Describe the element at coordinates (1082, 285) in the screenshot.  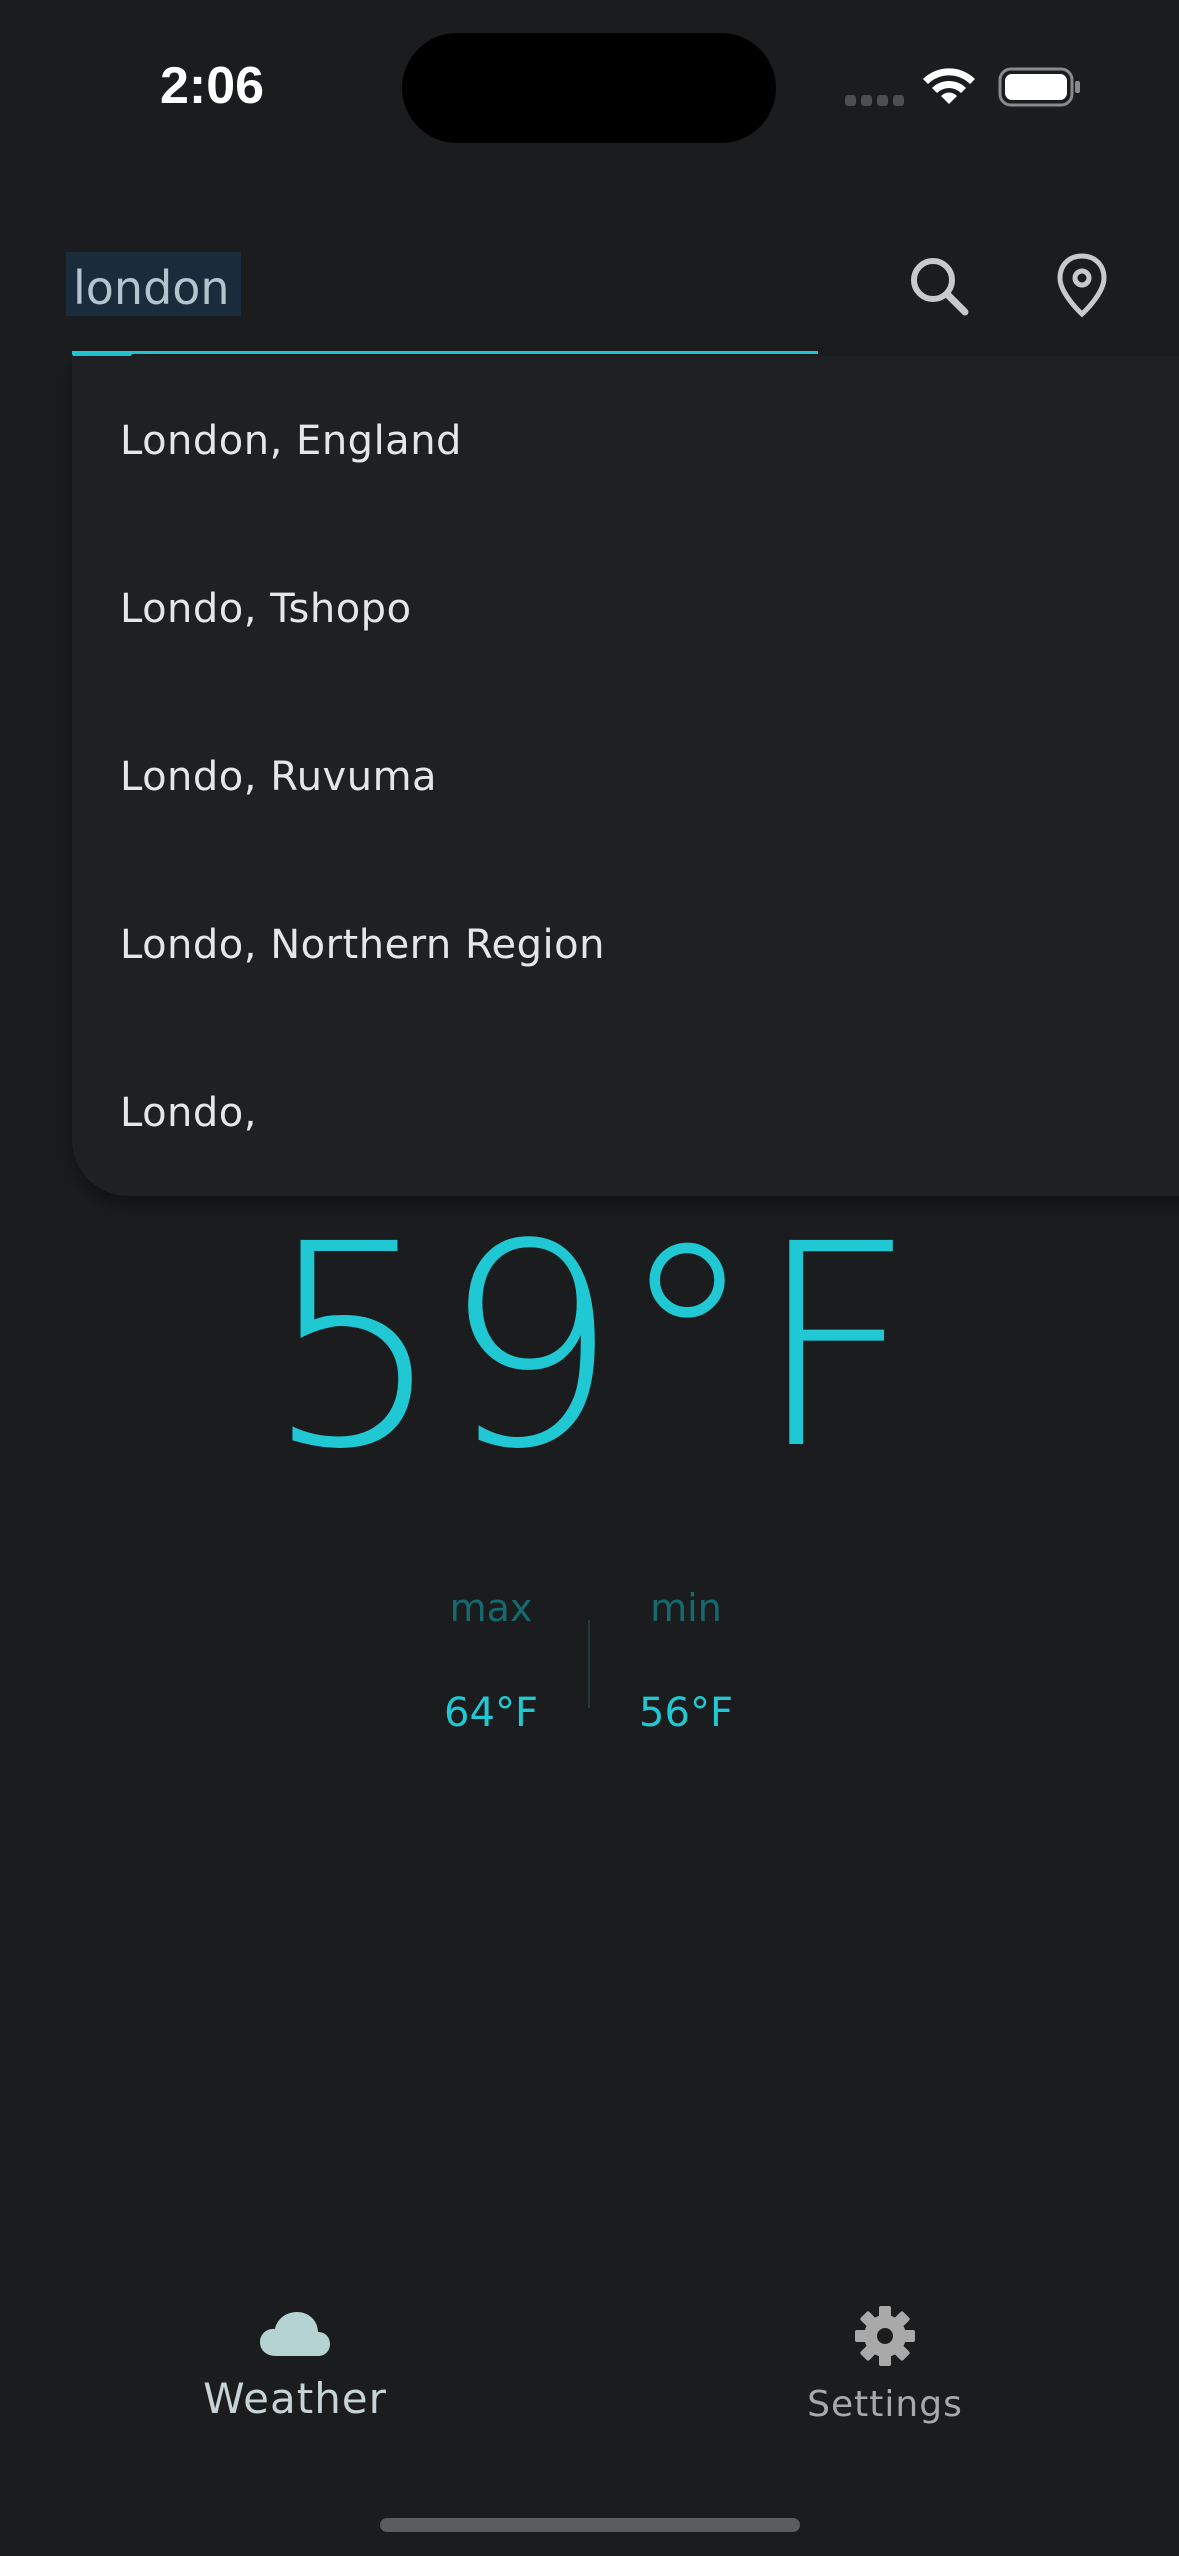
I see `location-pin-icon` at that location.